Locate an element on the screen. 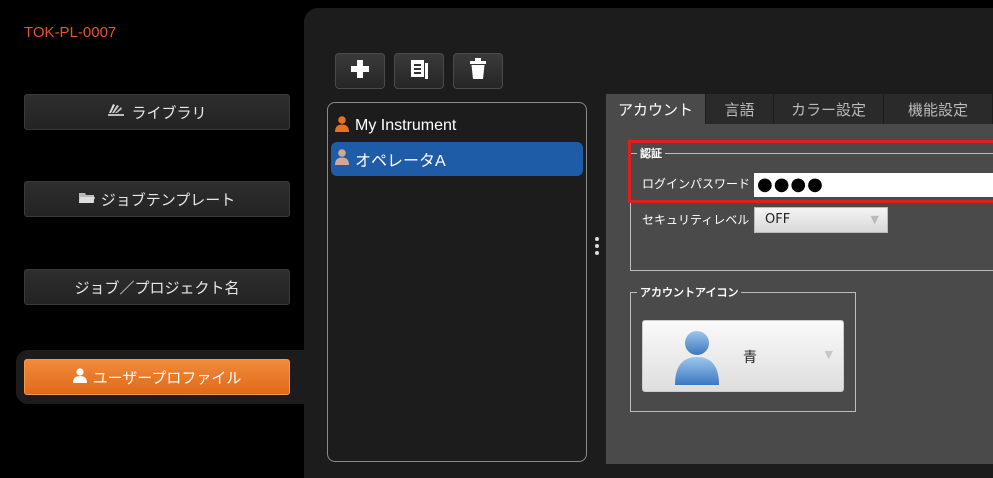 The image size is (993, 478). nav-user-profile-button: ユーザープロファイル is located at coordinates (157, 377).